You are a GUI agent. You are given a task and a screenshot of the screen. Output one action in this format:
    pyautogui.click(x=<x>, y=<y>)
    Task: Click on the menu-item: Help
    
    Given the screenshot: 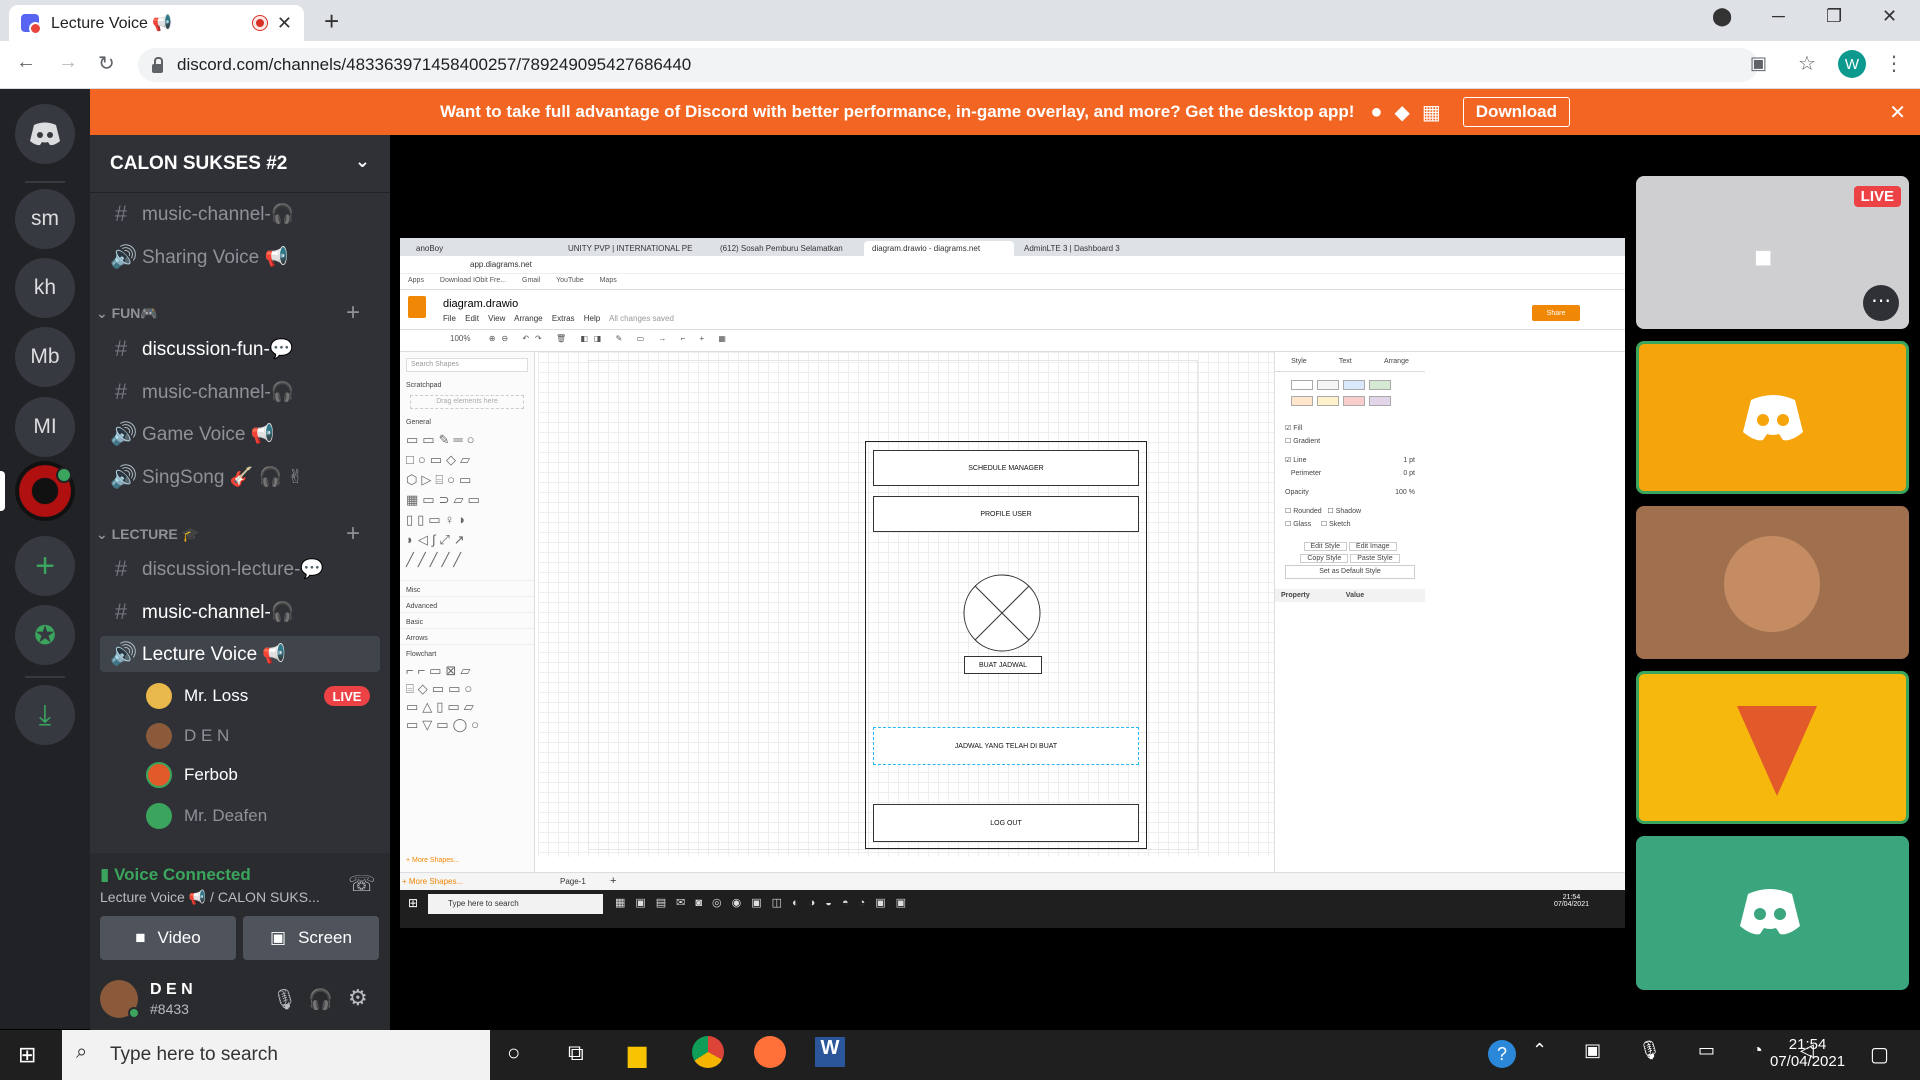 What is the action you would take?
    pyautogui.click(x=592, y=318)
    